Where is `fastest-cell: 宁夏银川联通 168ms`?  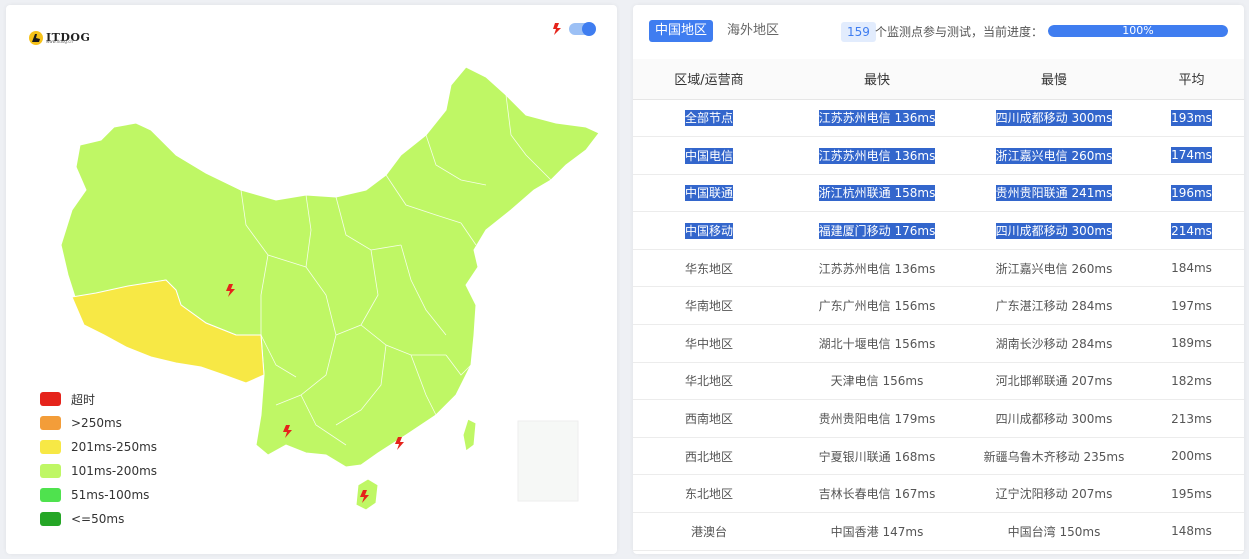
fastest-cell: 宁夏银川联通 168ms is located at coordinates (877, 456).